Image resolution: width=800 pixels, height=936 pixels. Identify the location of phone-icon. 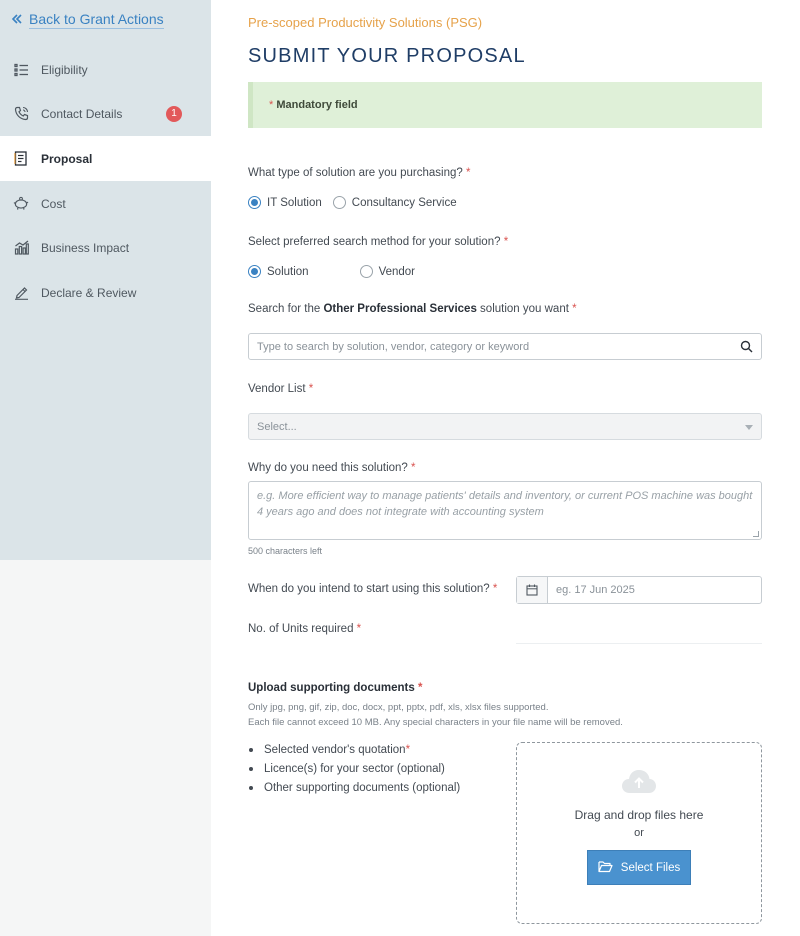
(21, 114).